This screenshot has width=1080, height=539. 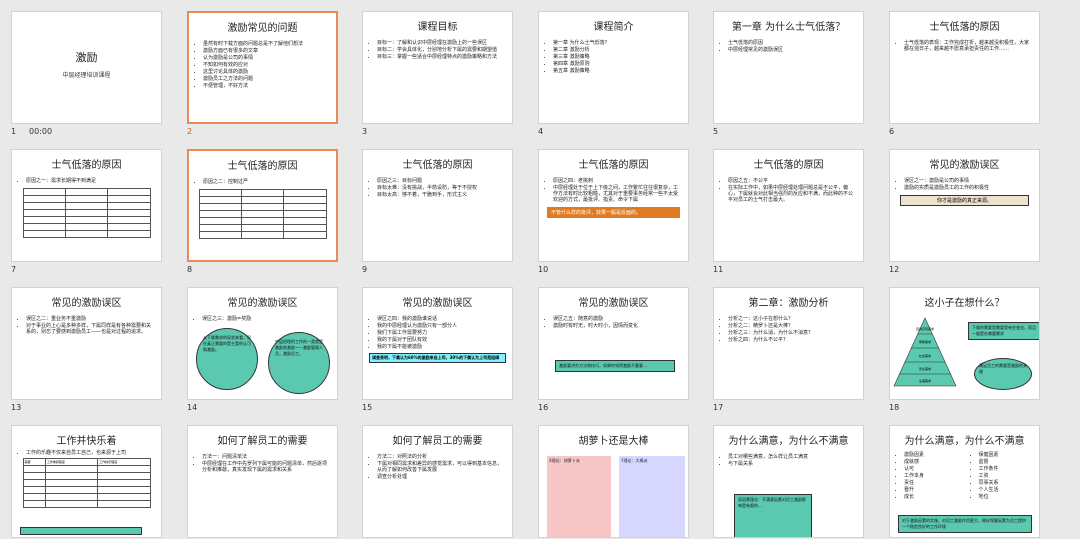 I want to click on slide-table: 需要 工作重视程度 工作快乐程度, so click(x=86, y=483).